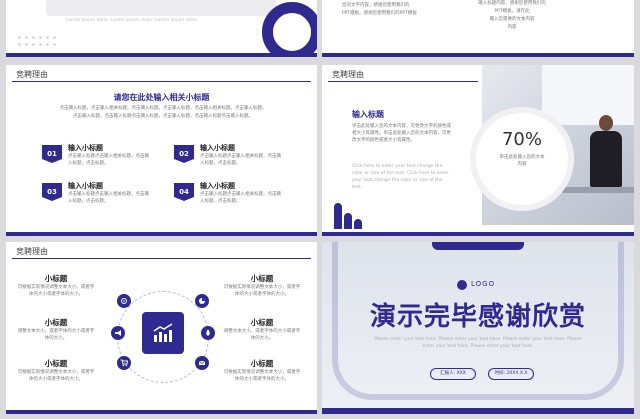 The height and width of the screenshot is (419, 640). Describe the element at coordinates (588, 95) in the screenshot. I see `window-panel` at that location.